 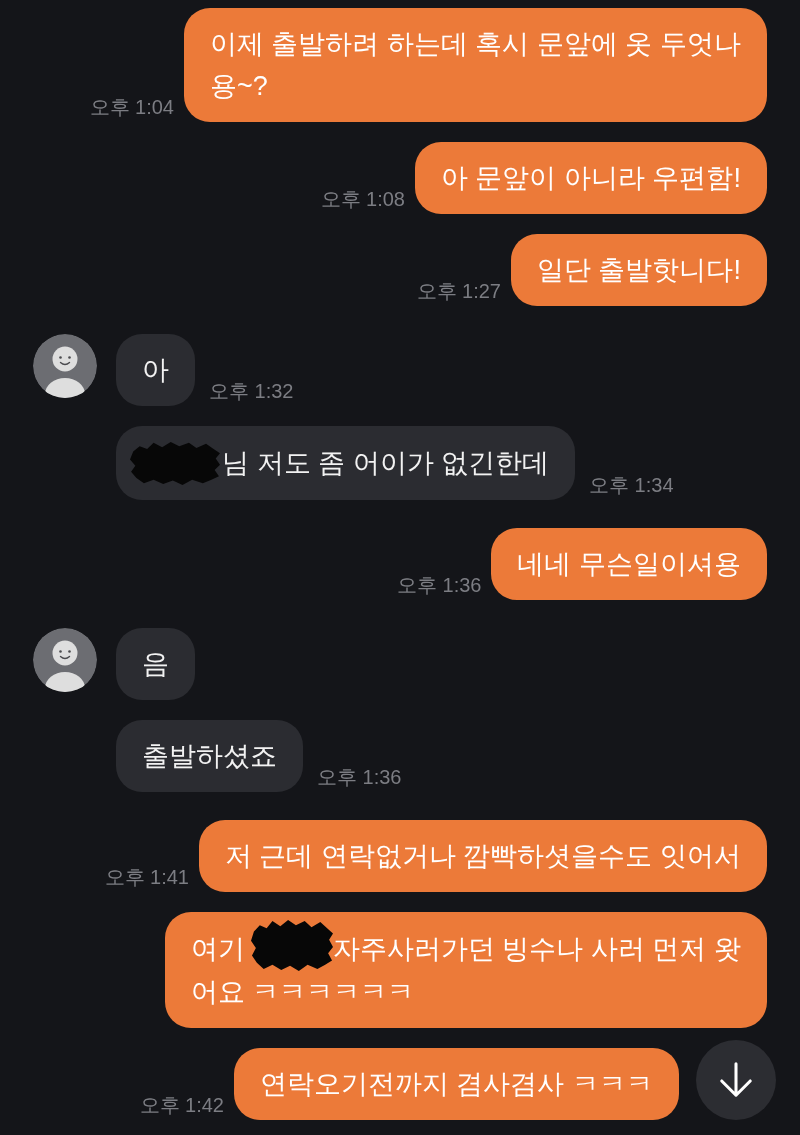 I want to click on message-text: 음, so click(x=155, y=664).